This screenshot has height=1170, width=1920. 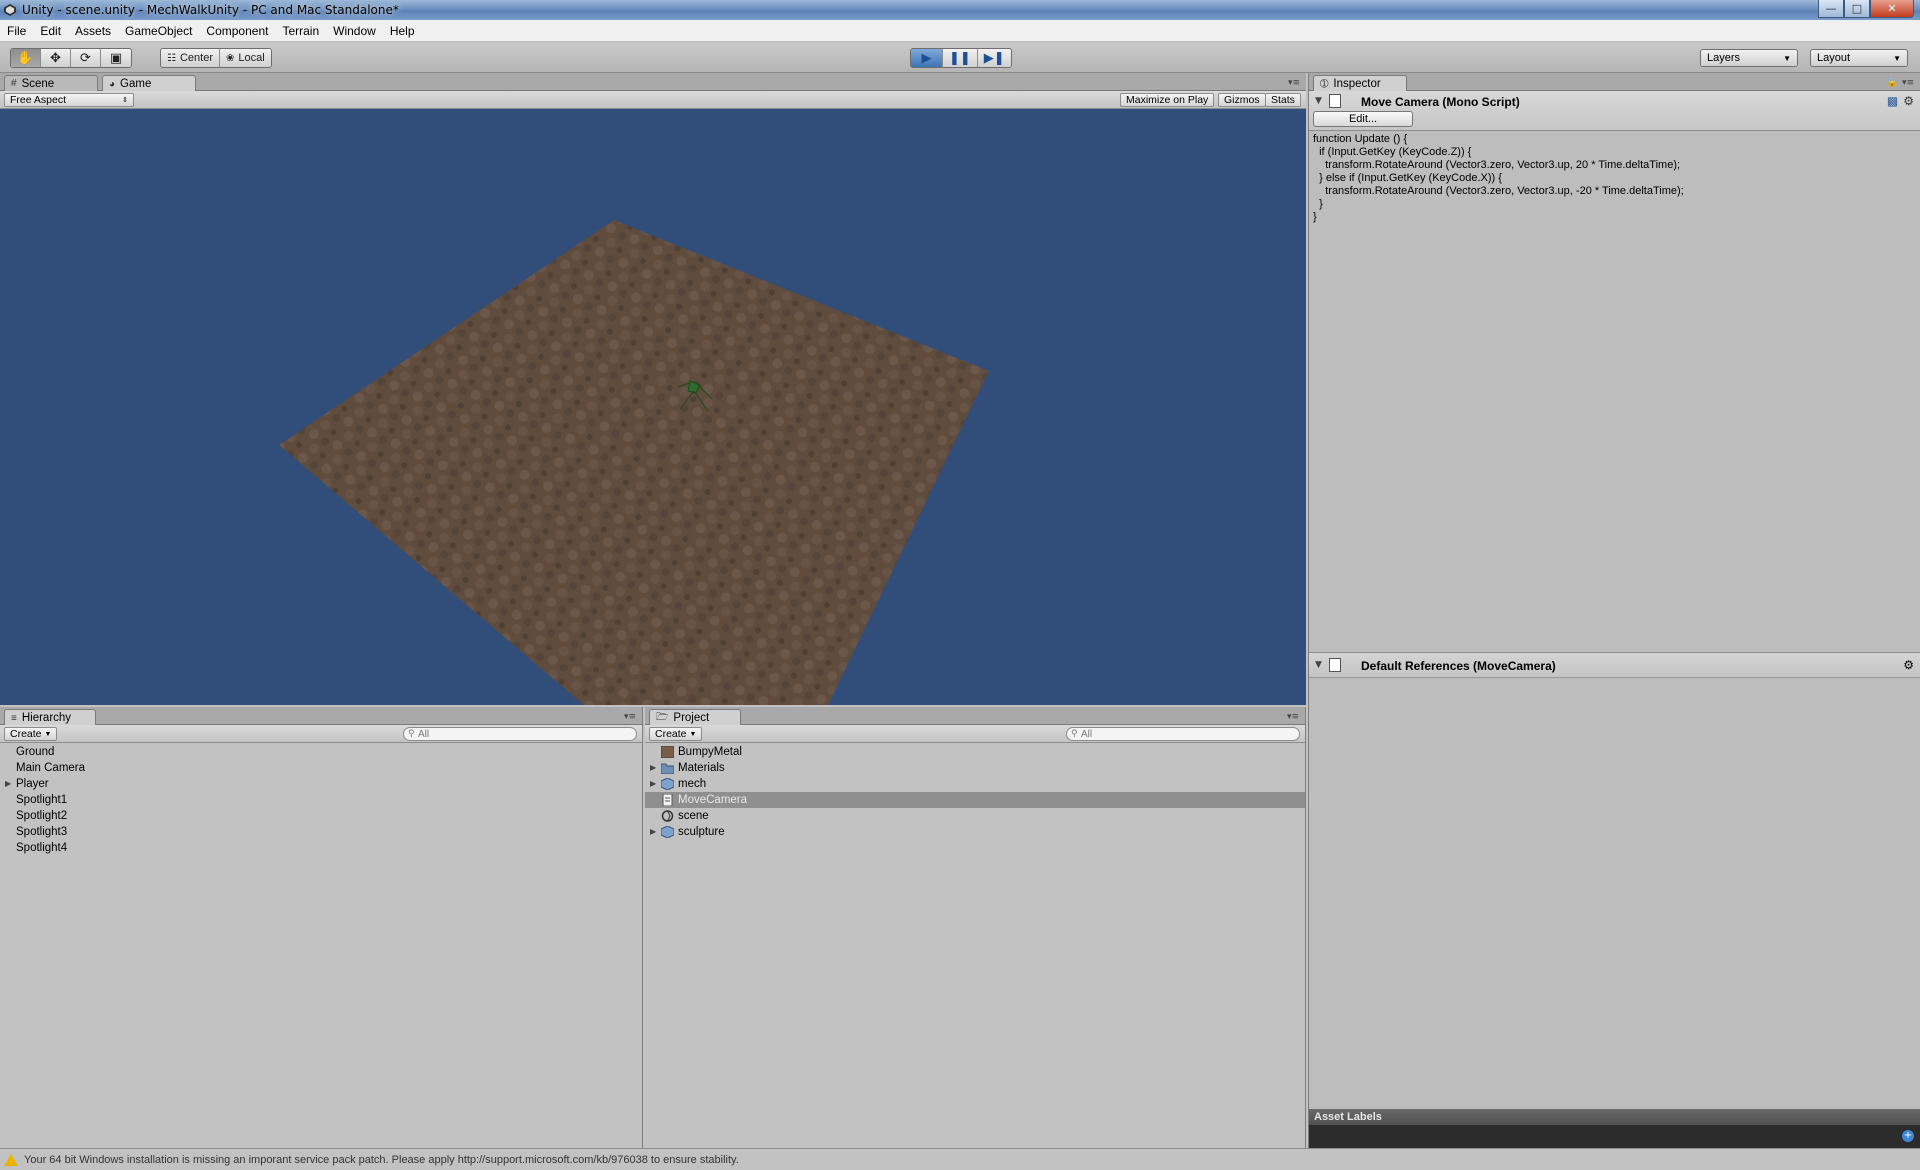 I want to click on project-create-button: Create ▼, so click(x=676, y=734).